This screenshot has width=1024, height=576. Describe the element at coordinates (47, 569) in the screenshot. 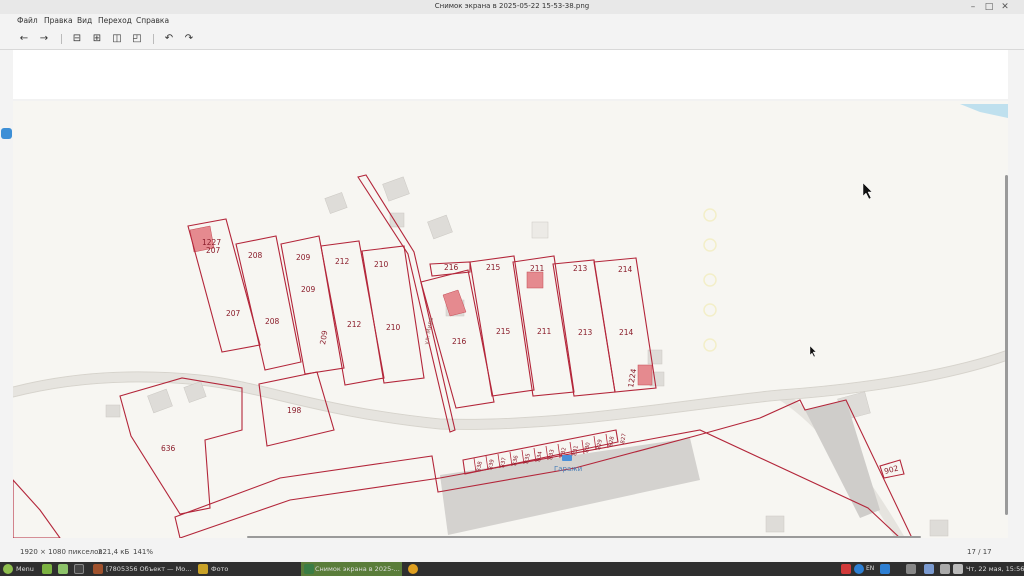

I see `show-desktop-icon` at that location.